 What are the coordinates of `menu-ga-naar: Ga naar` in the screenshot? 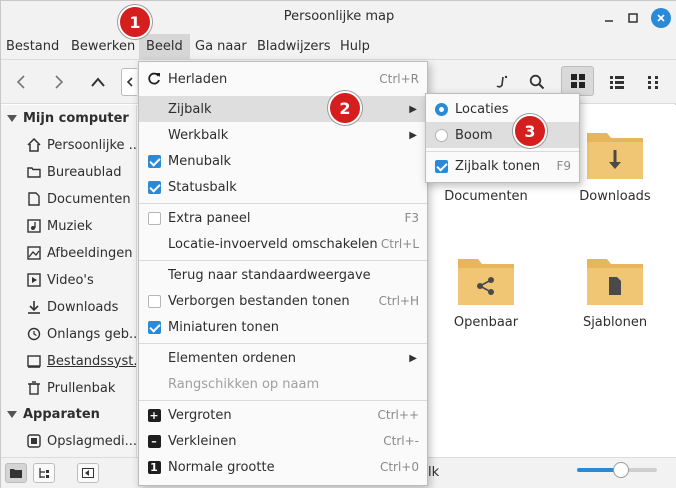 It's located at (221, 46).